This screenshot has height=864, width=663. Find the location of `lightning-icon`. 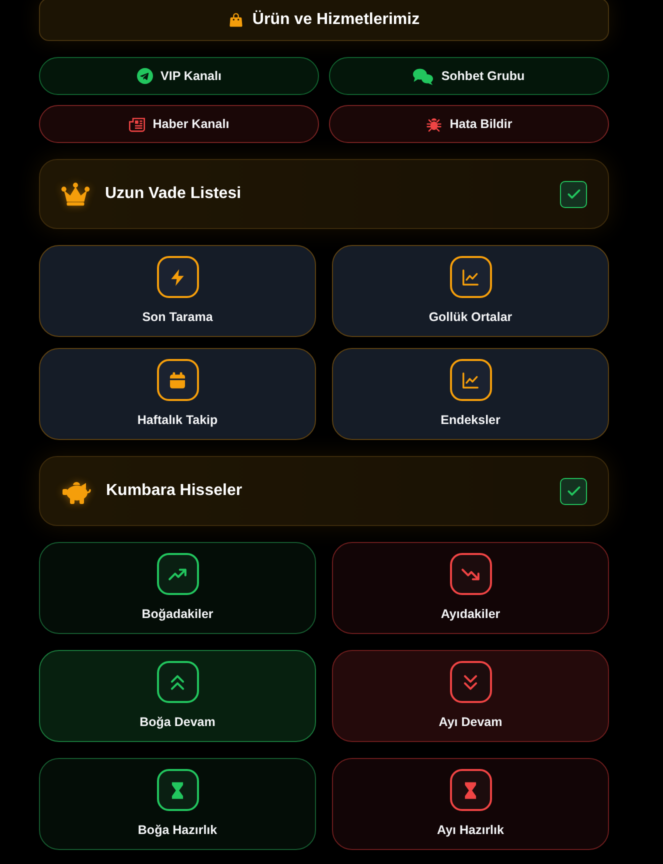

lightning-icon is located at coordinates (177, 277).